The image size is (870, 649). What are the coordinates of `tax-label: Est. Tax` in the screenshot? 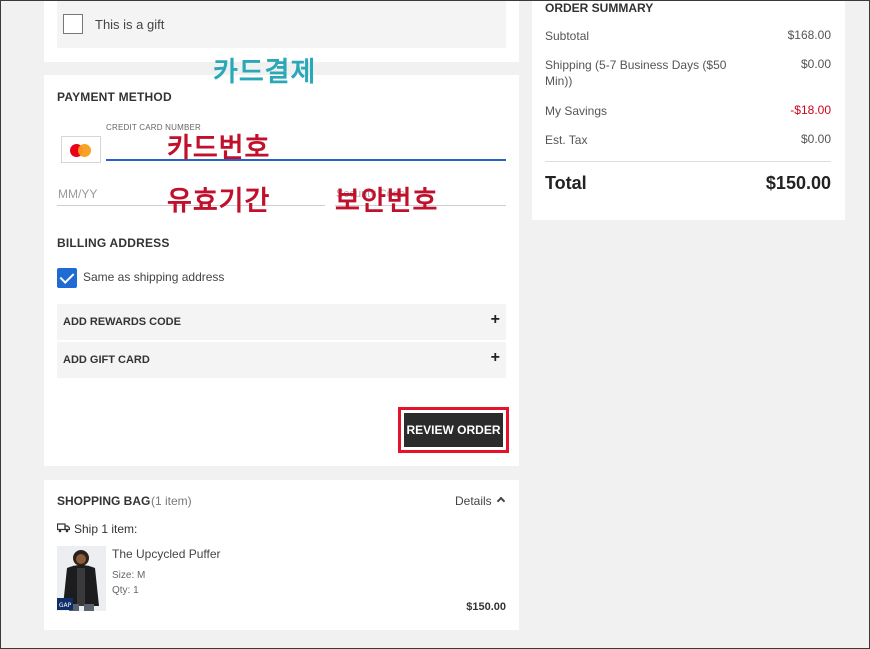 It's located at (566, 140).